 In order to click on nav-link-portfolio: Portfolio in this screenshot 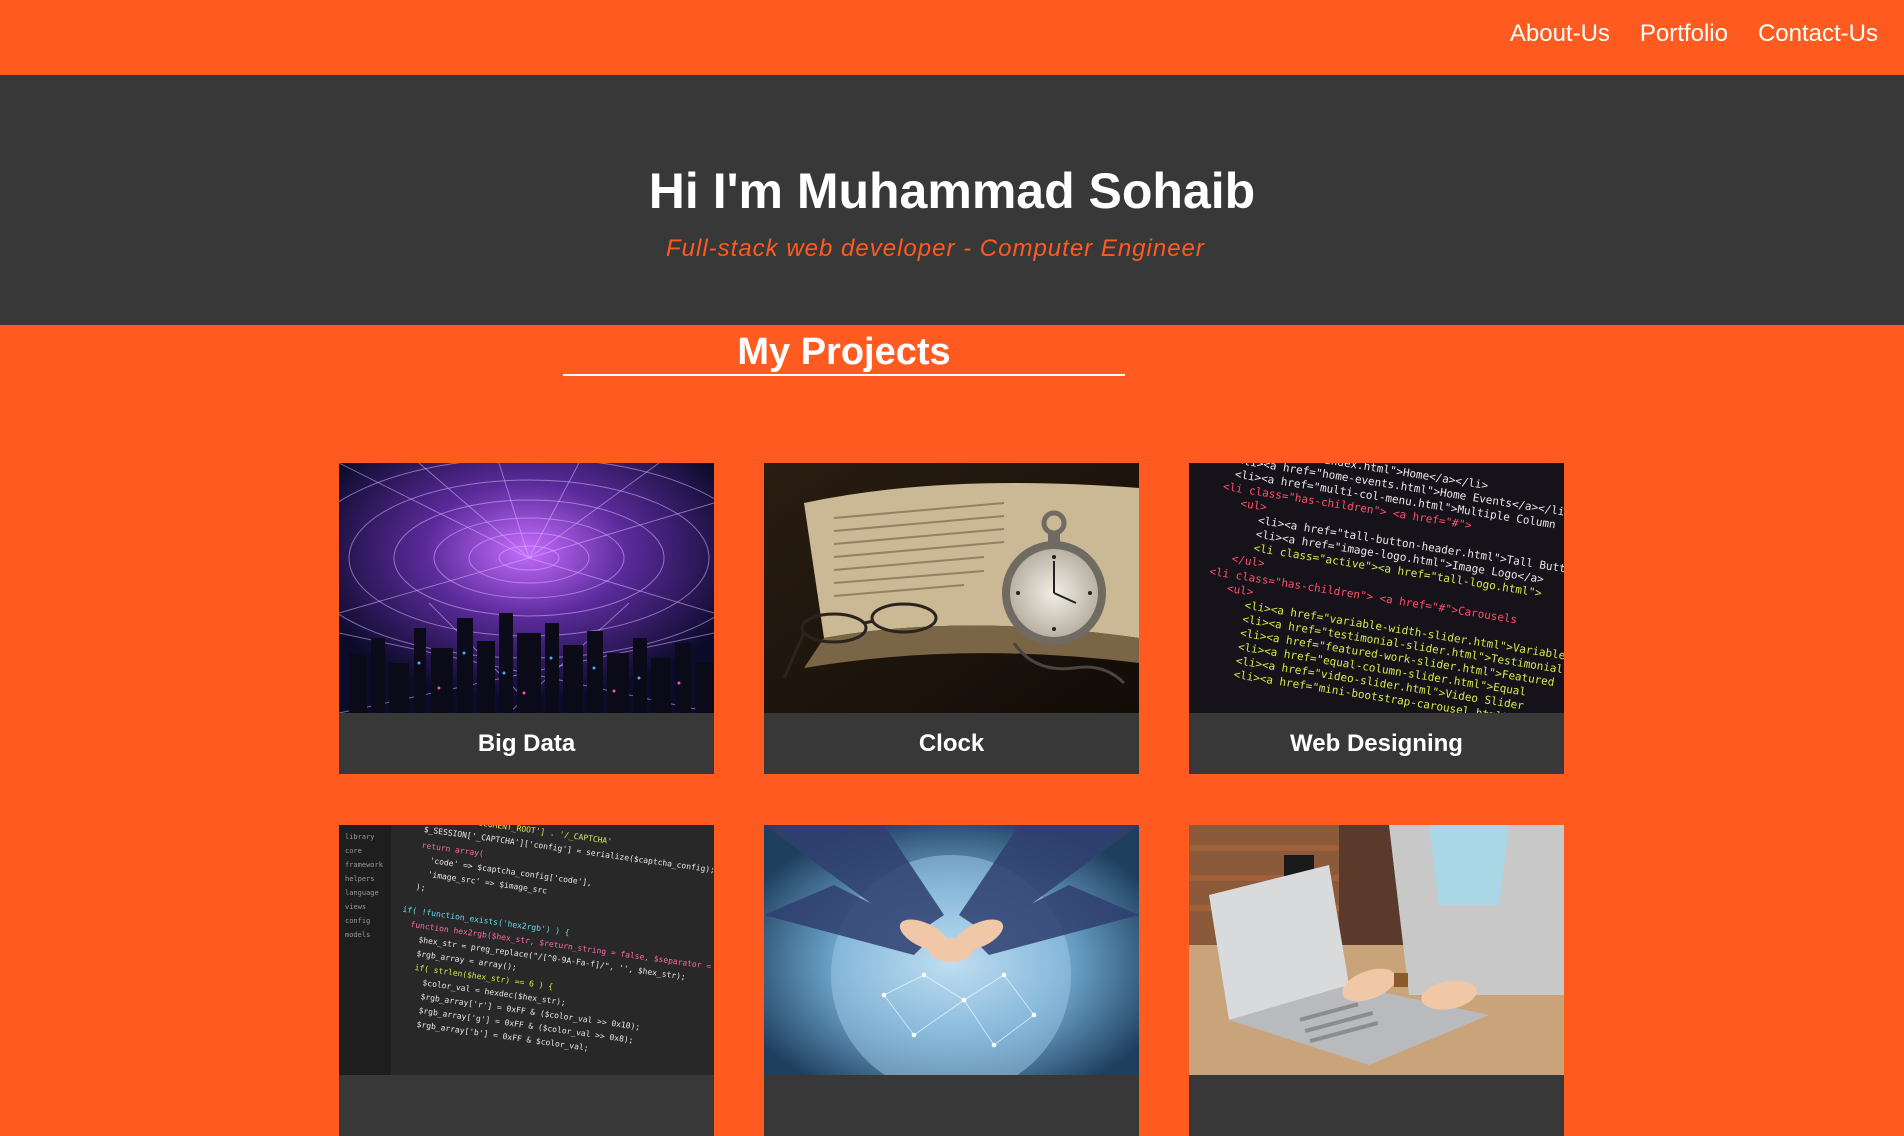, I will do `click(1684, 34)`.